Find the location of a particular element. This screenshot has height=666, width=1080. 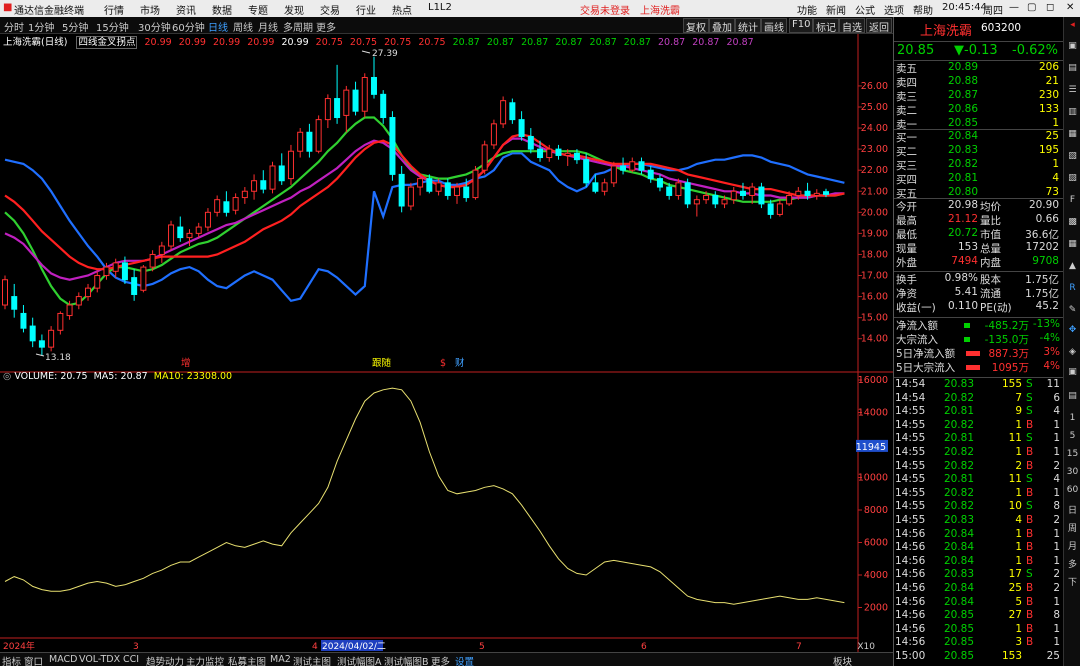

info-icon: ▩ is located at coordinates (1072, 224).